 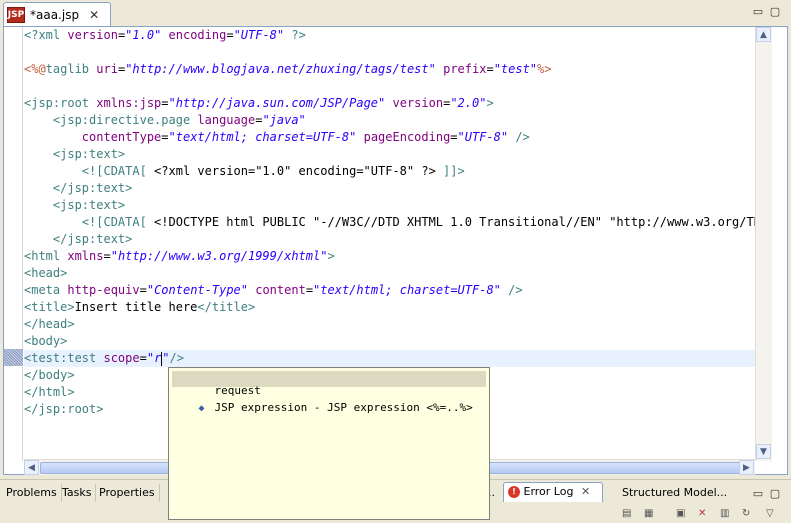 I want to click on code-token: <?xml, so click(x=46, y=35).